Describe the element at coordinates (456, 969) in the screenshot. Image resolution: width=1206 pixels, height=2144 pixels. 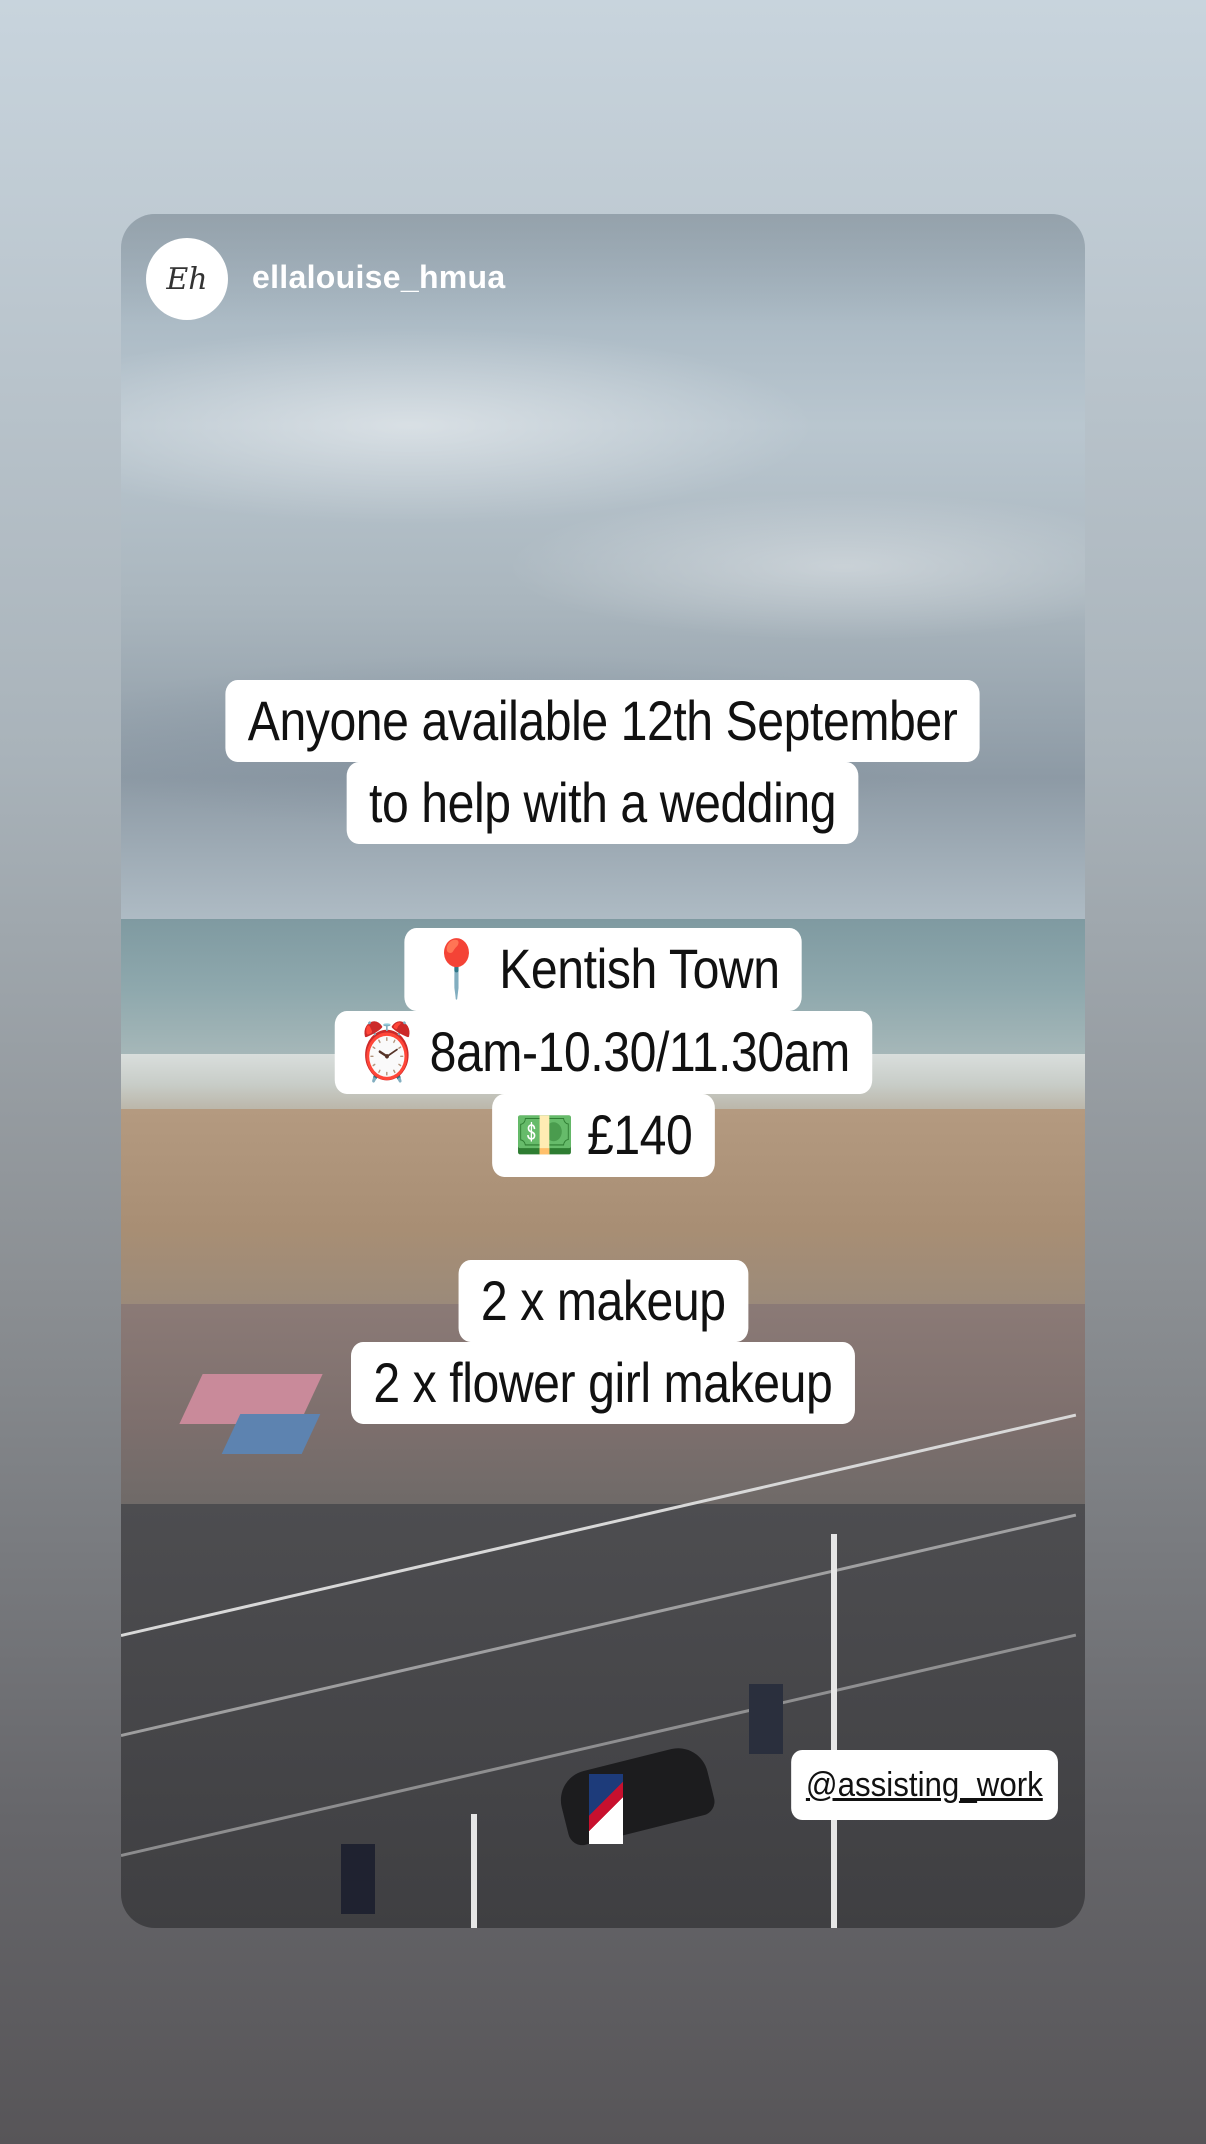
I see `pin-icon: 📍` at that location.